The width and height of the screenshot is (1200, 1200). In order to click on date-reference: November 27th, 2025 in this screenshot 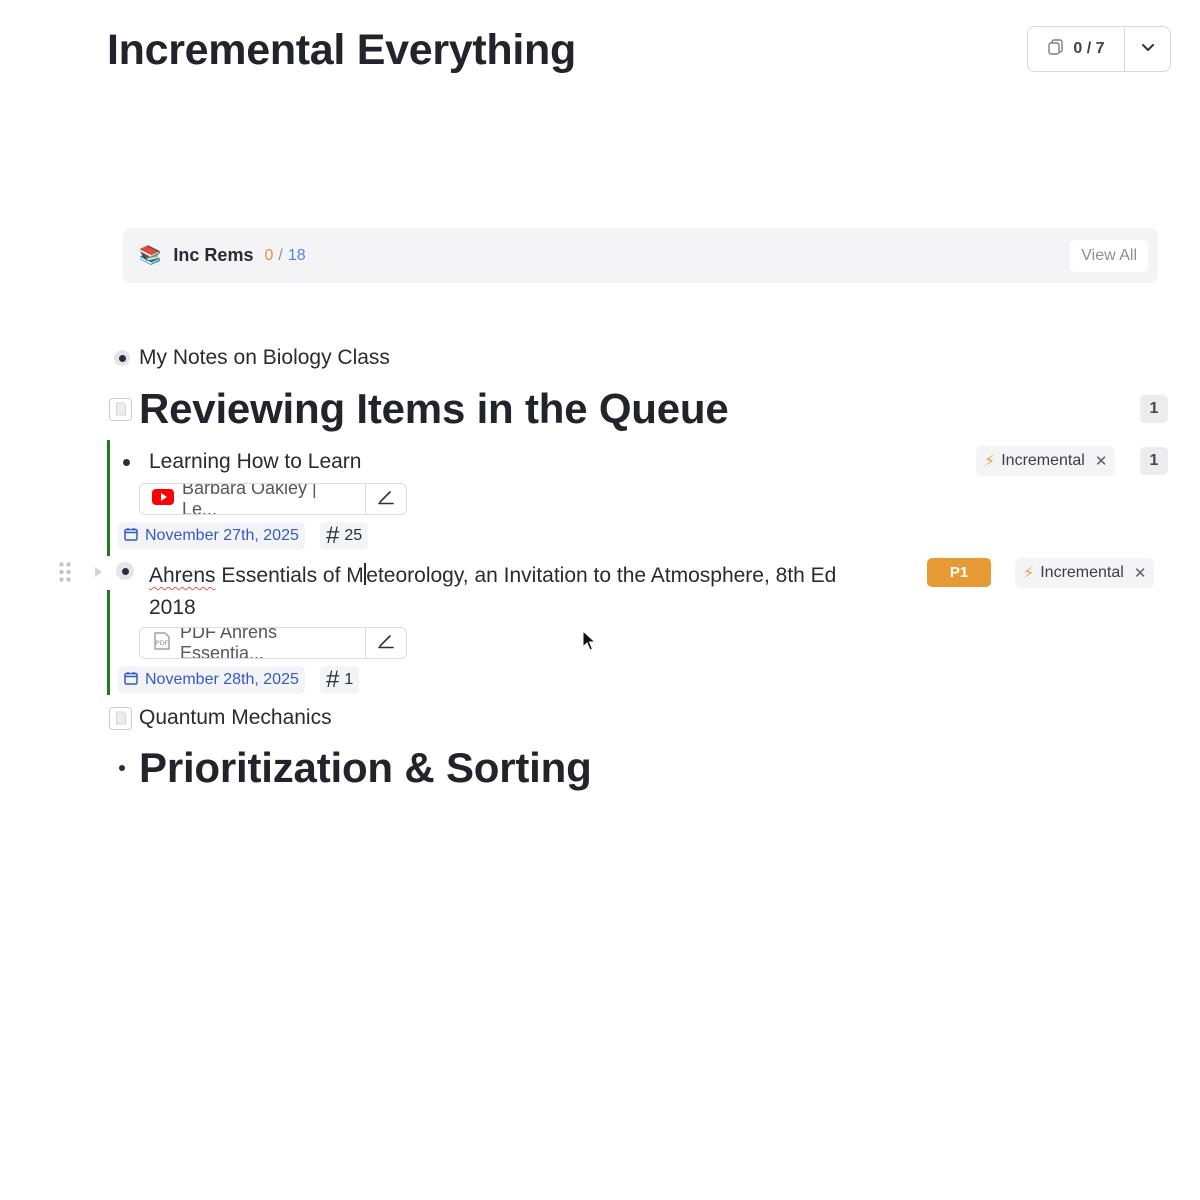, I will do `click(211, 536)`.